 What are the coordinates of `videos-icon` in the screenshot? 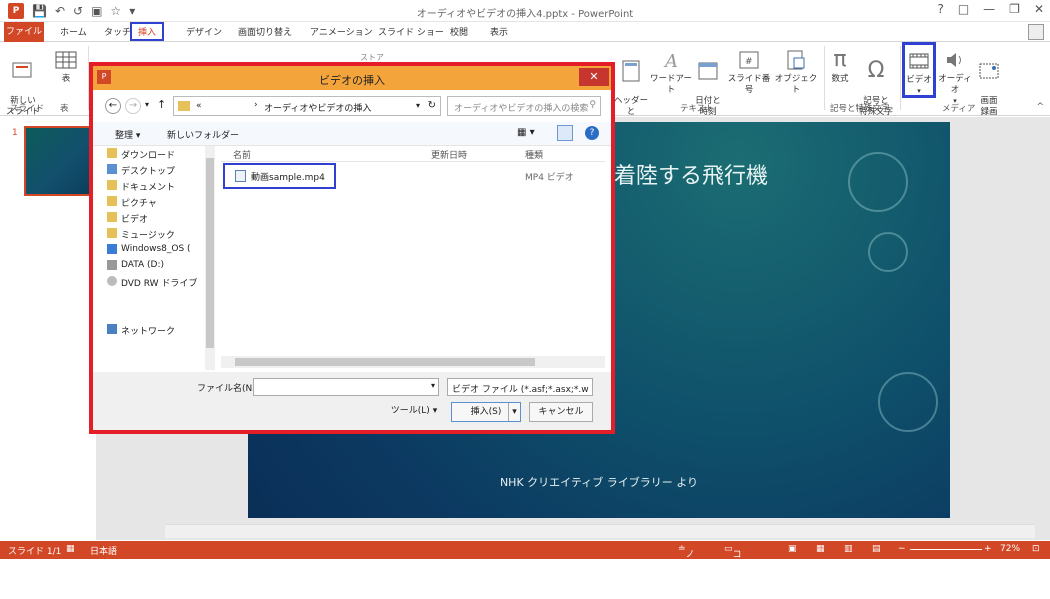 It's located at (112, 217).